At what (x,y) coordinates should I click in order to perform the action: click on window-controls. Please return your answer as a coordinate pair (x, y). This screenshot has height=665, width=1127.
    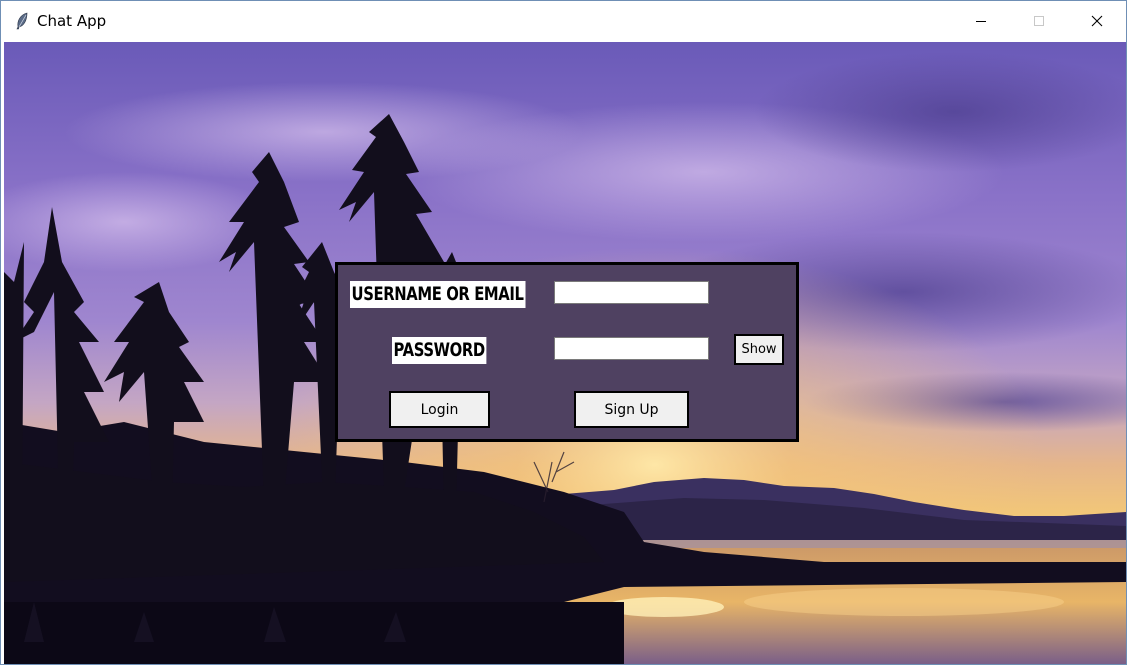
    Looking at the image, I should click on (1039, 20).